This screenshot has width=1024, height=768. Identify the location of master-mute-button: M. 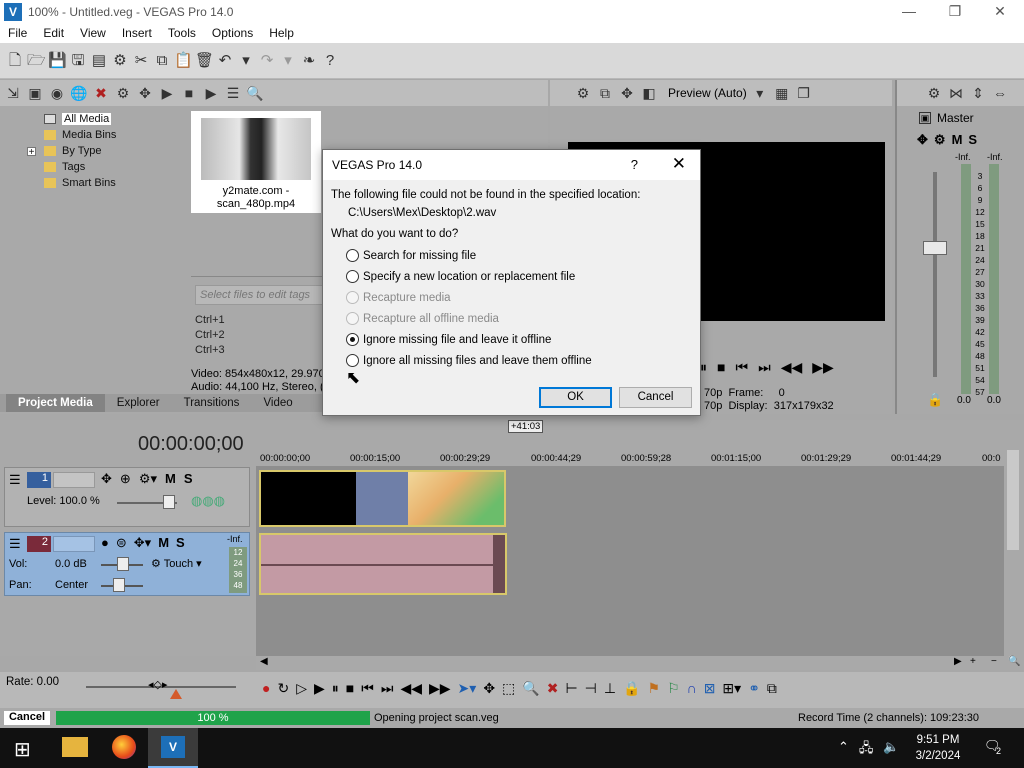
(957, 140).